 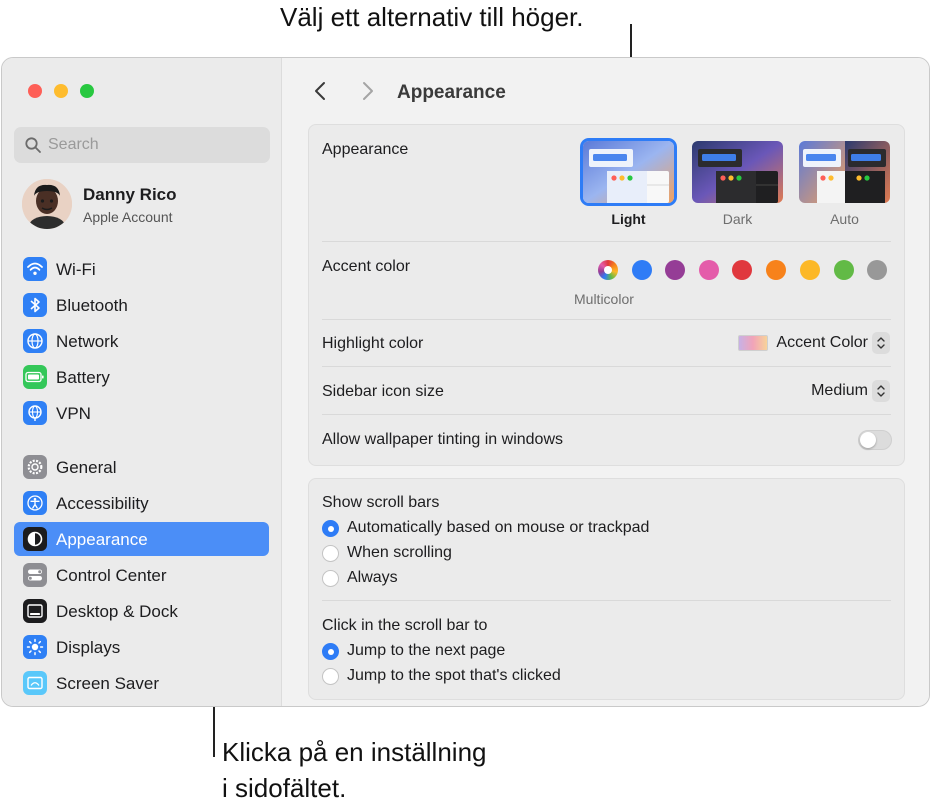 I want to click on sidebar-item-screen-saver: Screen Saver, so click(x=141, y=683).